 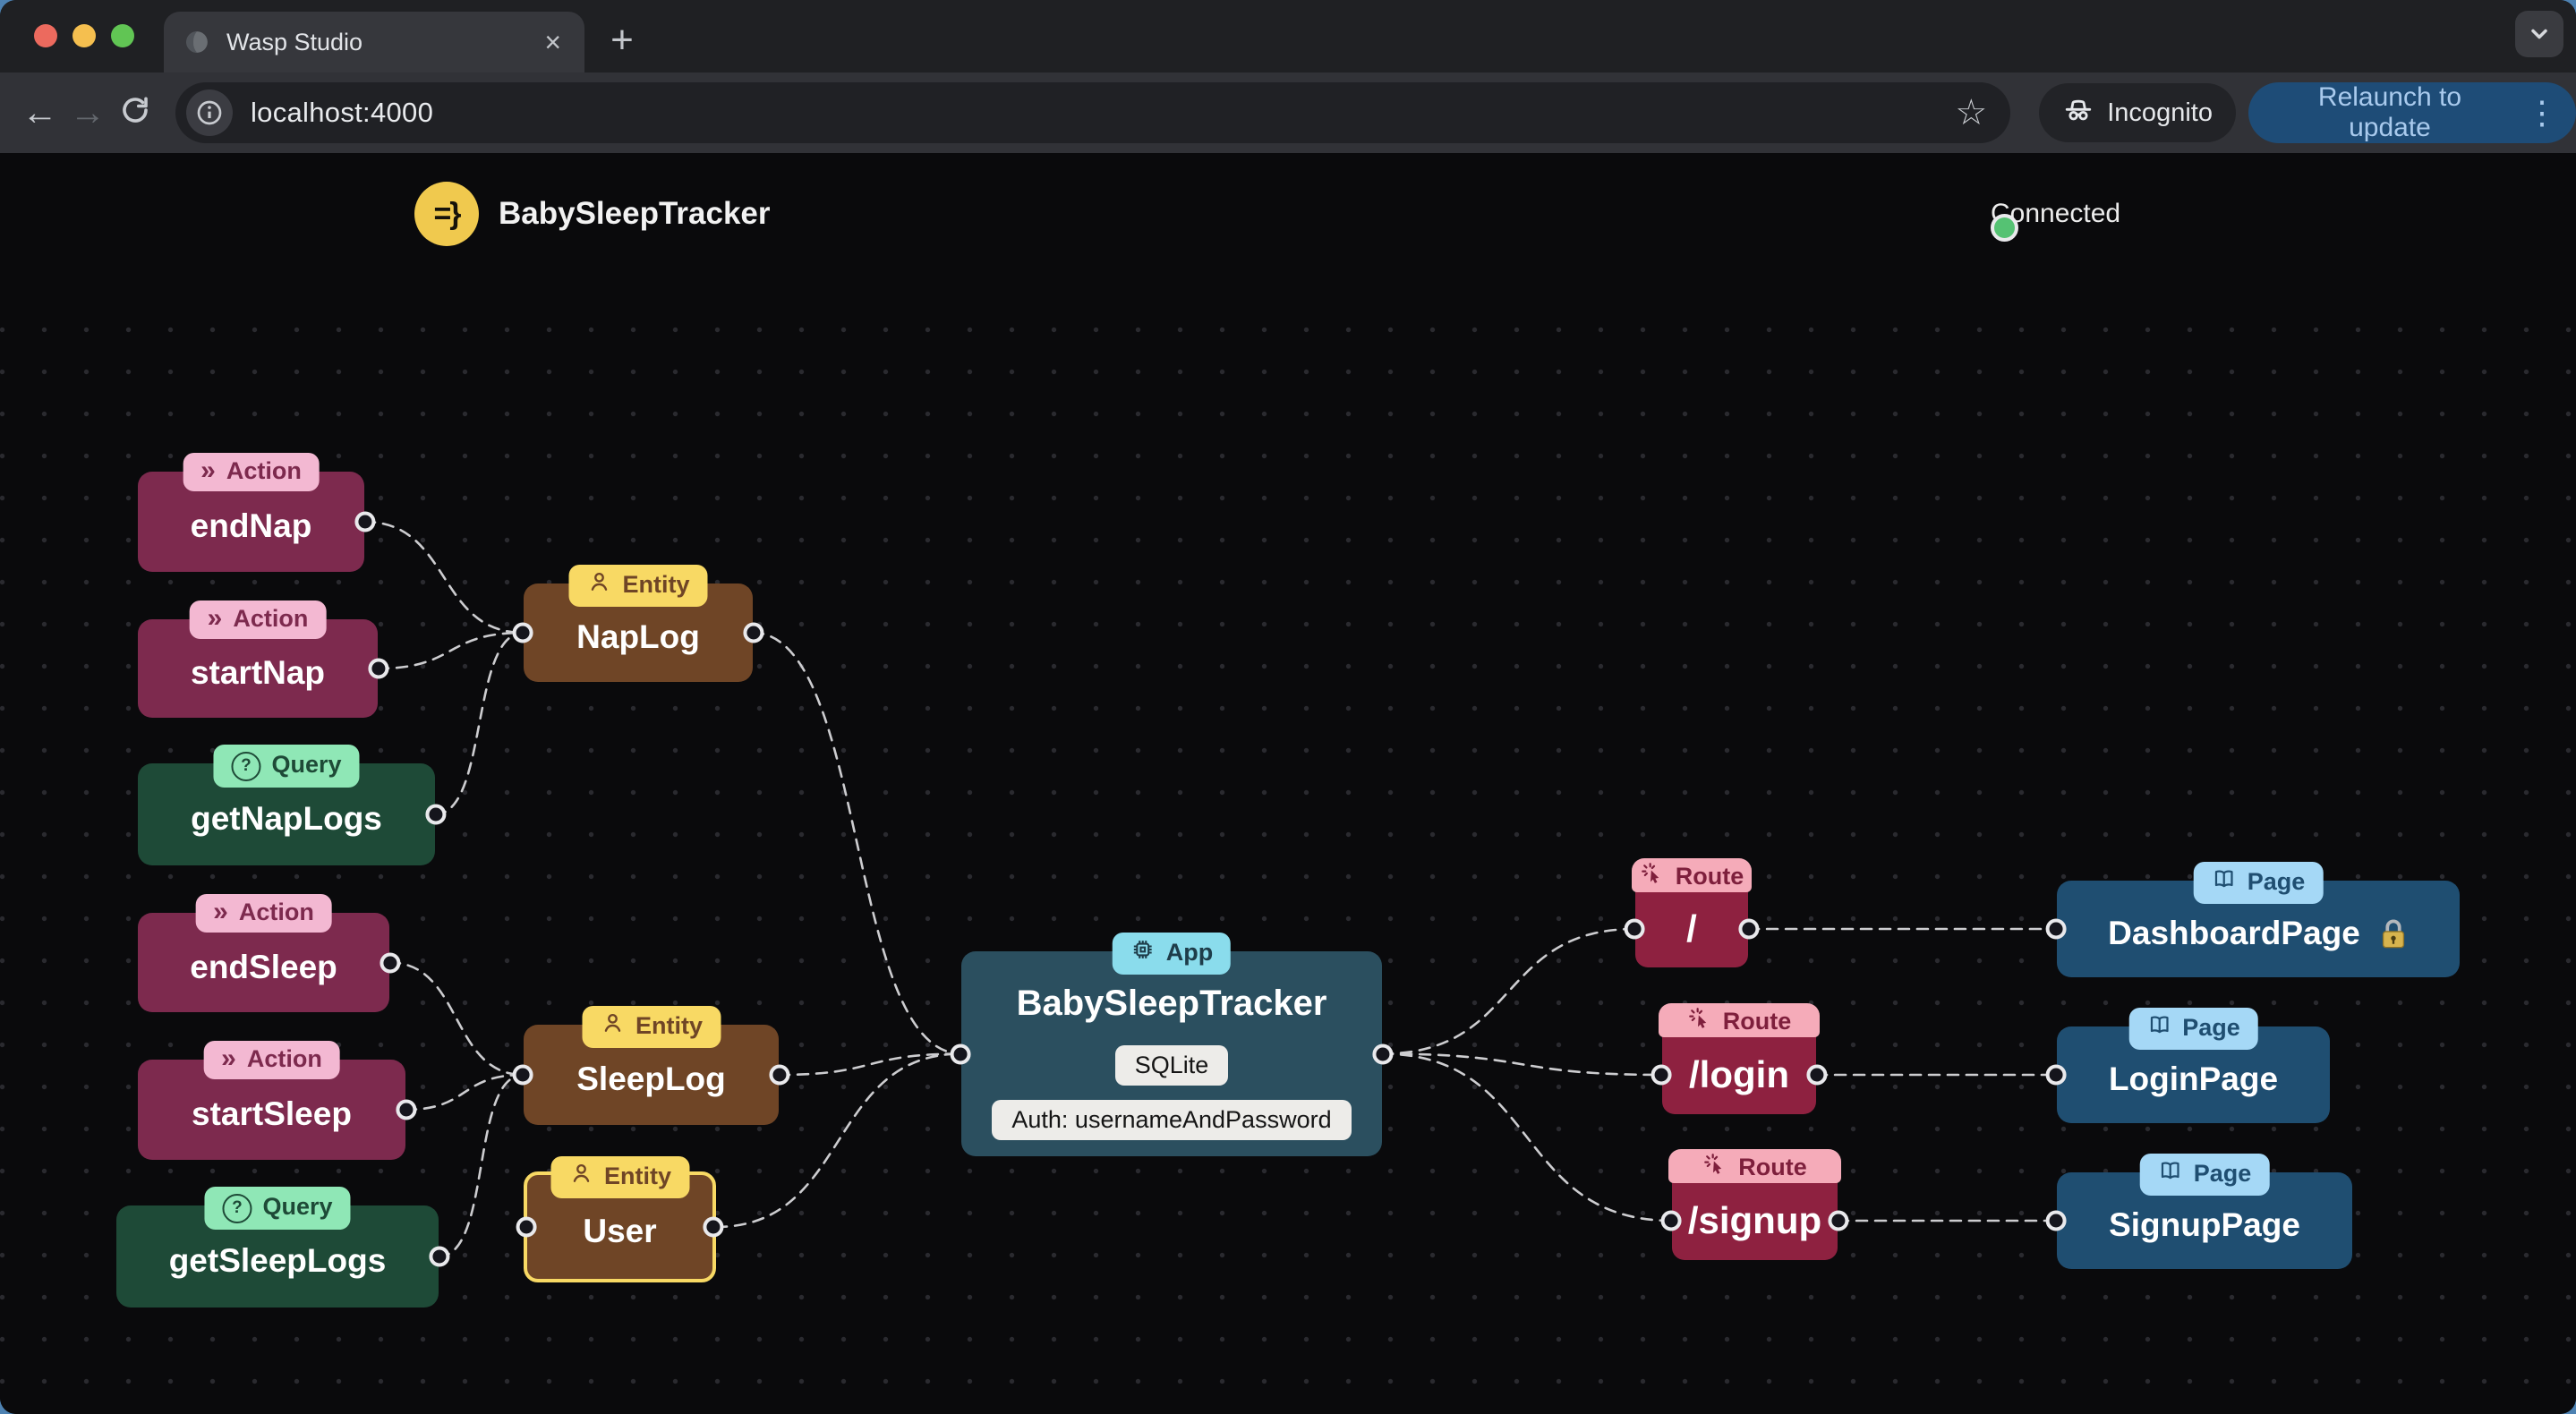 I want to click on back-icon: ←, so click(x=40, y=113).